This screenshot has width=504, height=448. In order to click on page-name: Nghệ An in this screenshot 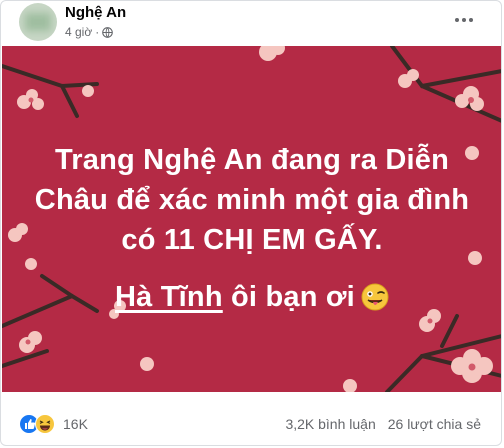, I will do `click(95, 12)`.